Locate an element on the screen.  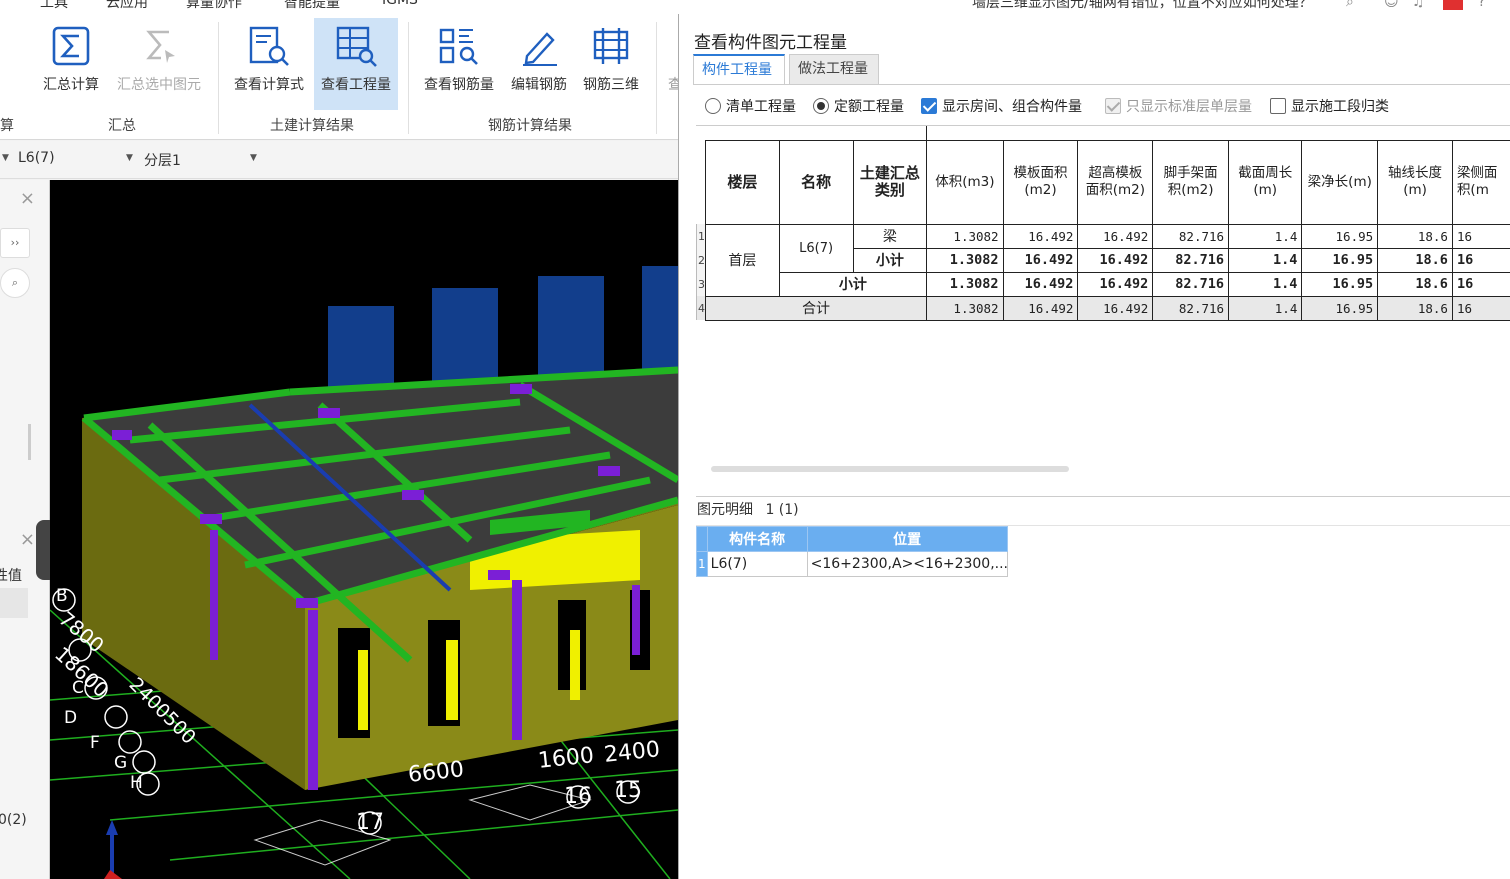
quota-qty-radio: 定额工程量 is located at coordinates (858, 106).